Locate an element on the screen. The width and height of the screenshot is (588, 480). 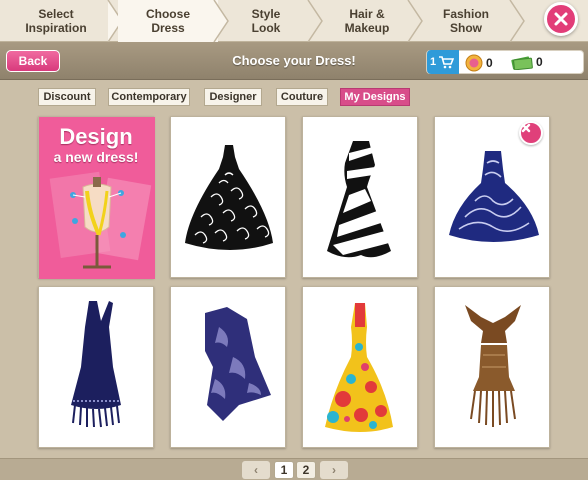
design-card-line1: Design is located at coordinates (96, 136).